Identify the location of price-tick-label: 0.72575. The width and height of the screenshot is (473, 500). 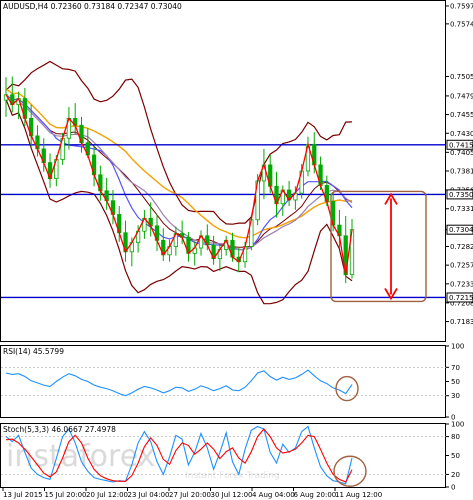
(461, 266).